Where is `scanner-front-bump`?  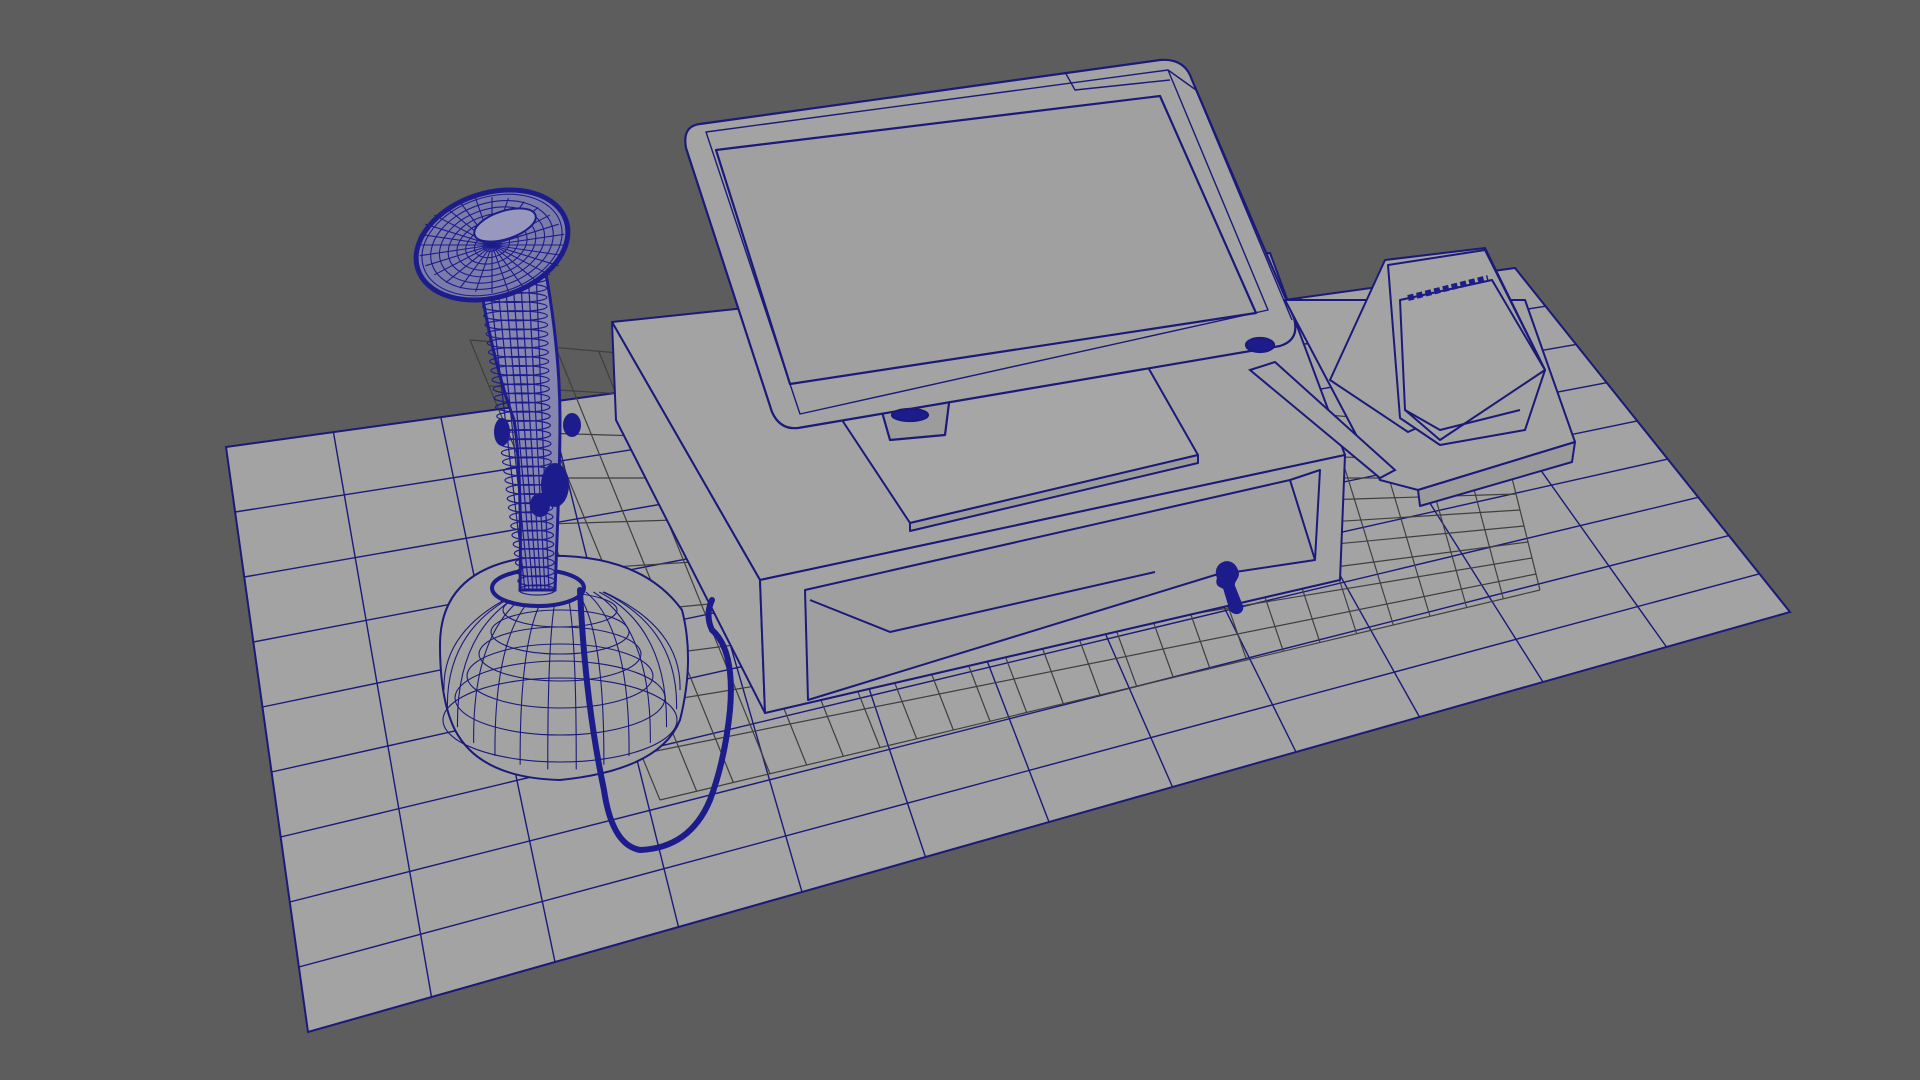 scanner-front-bump is located at coordinates (540, 505).